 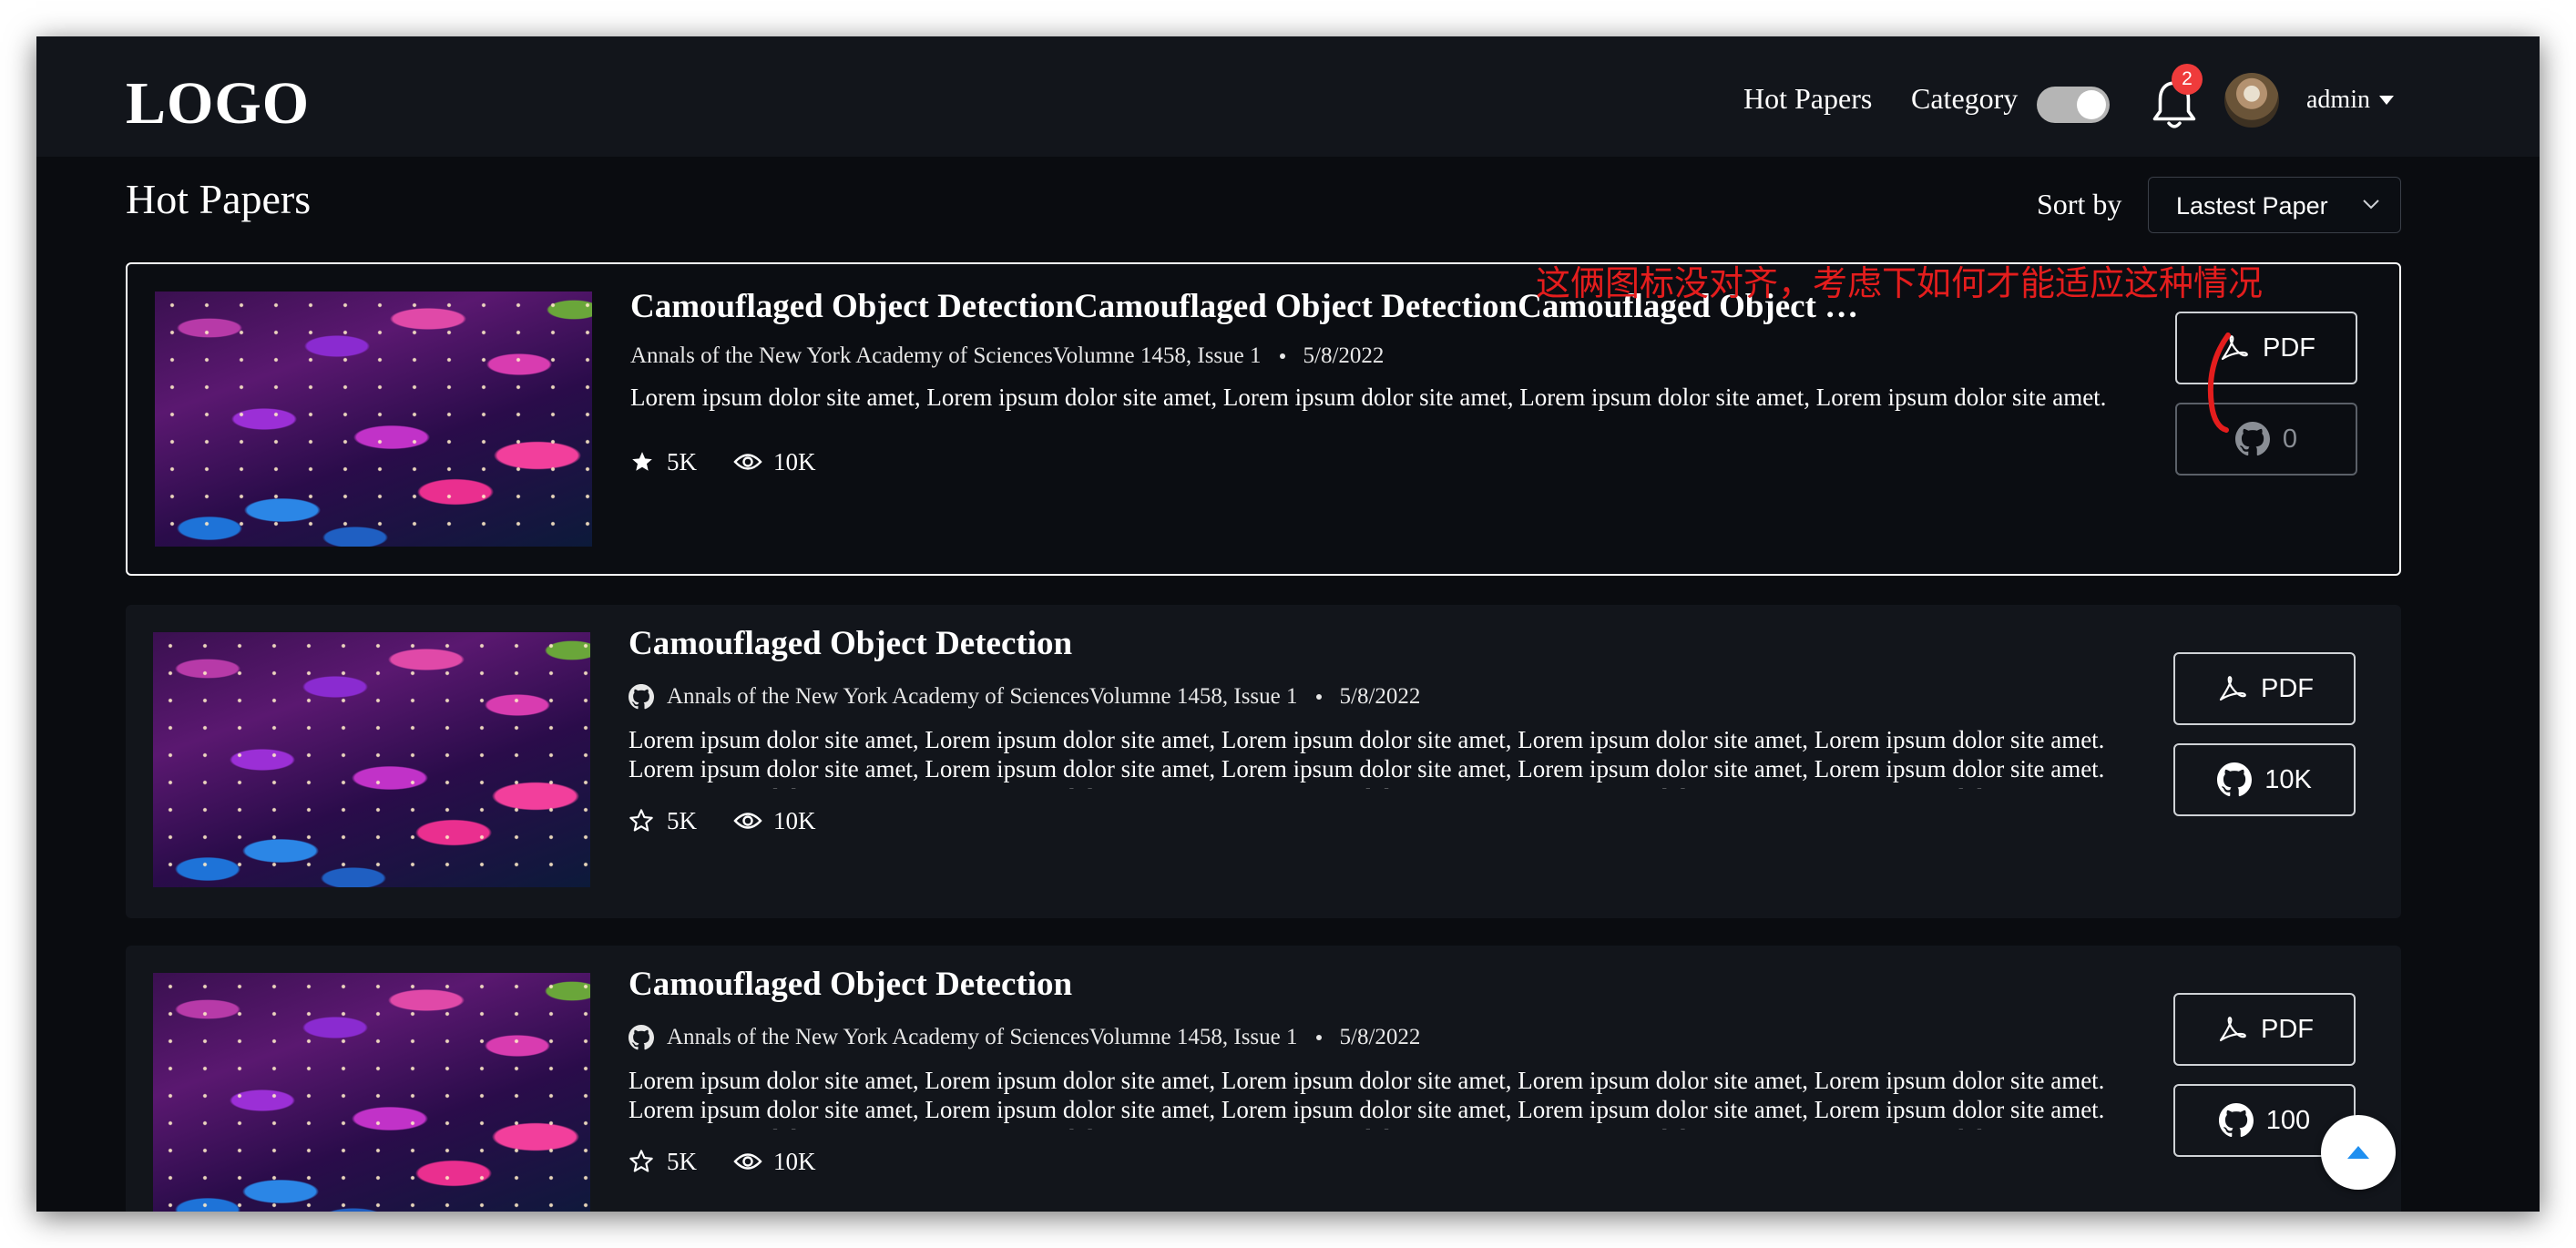 I want to click on top-navbar: LOGO Hot Papers Category 2 admin, so click(x=1288, y=97).